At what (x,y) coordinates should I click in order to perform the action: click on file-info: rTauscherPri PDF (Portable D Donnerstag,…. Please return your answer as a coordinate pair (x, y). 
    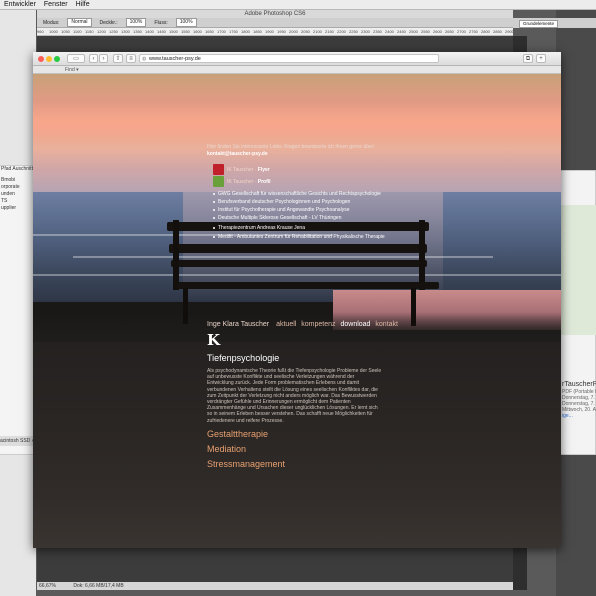
    Looking at the image, I should click on (579, 399).